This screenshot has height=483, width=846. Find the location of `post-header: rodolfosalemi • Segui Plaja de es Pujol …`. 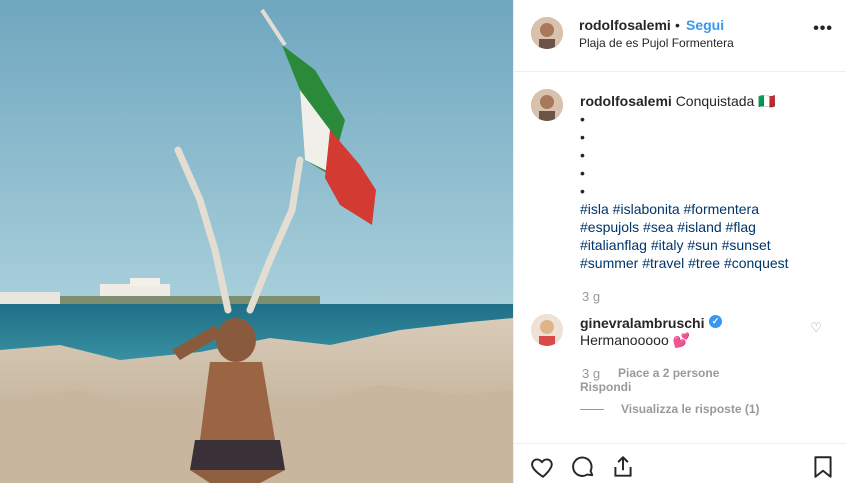

post-header: rodolfosalemi • Segui Plaja de es Pujol … is located at coordinates (680, 36).